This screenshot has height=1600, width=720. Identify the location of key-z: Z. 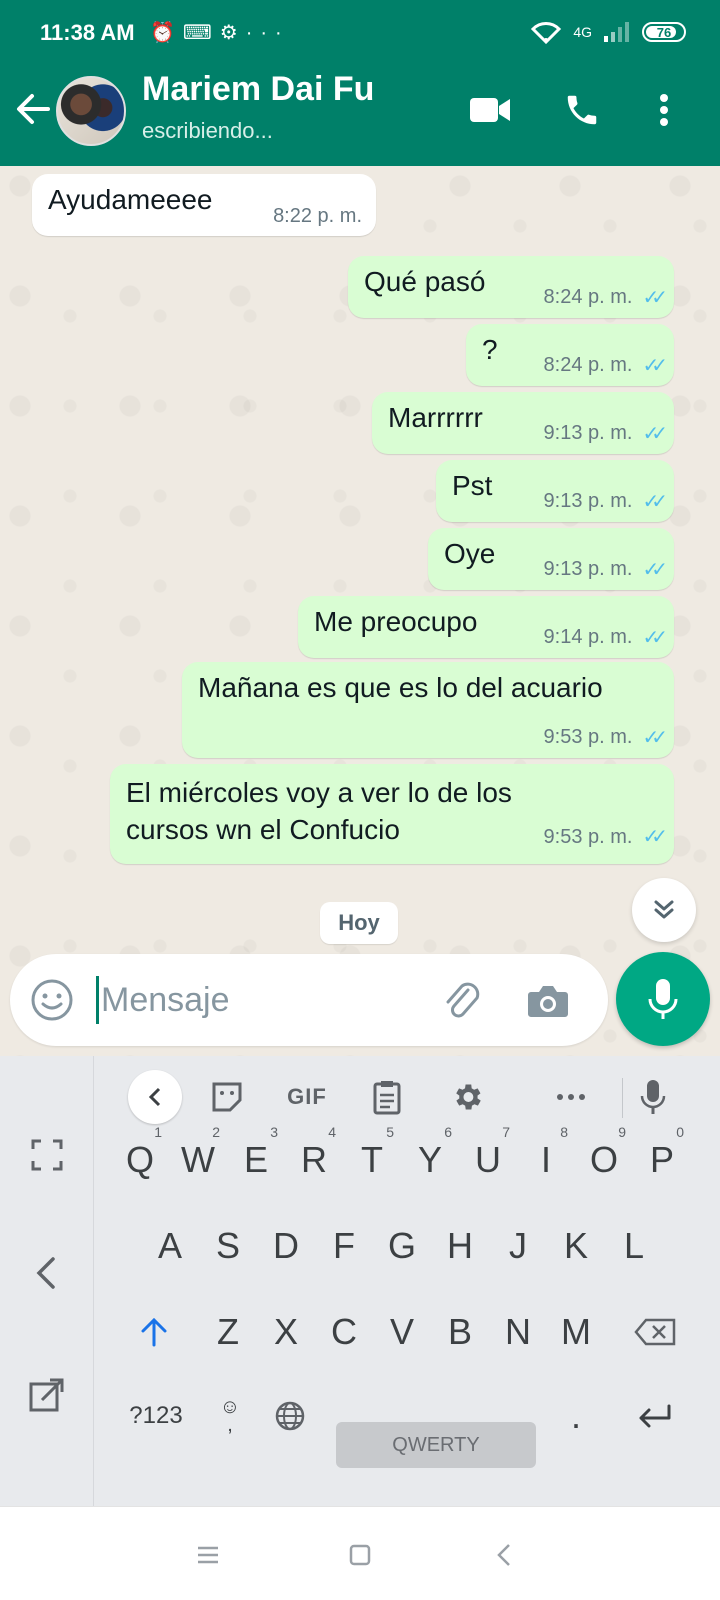
(228, 1332).